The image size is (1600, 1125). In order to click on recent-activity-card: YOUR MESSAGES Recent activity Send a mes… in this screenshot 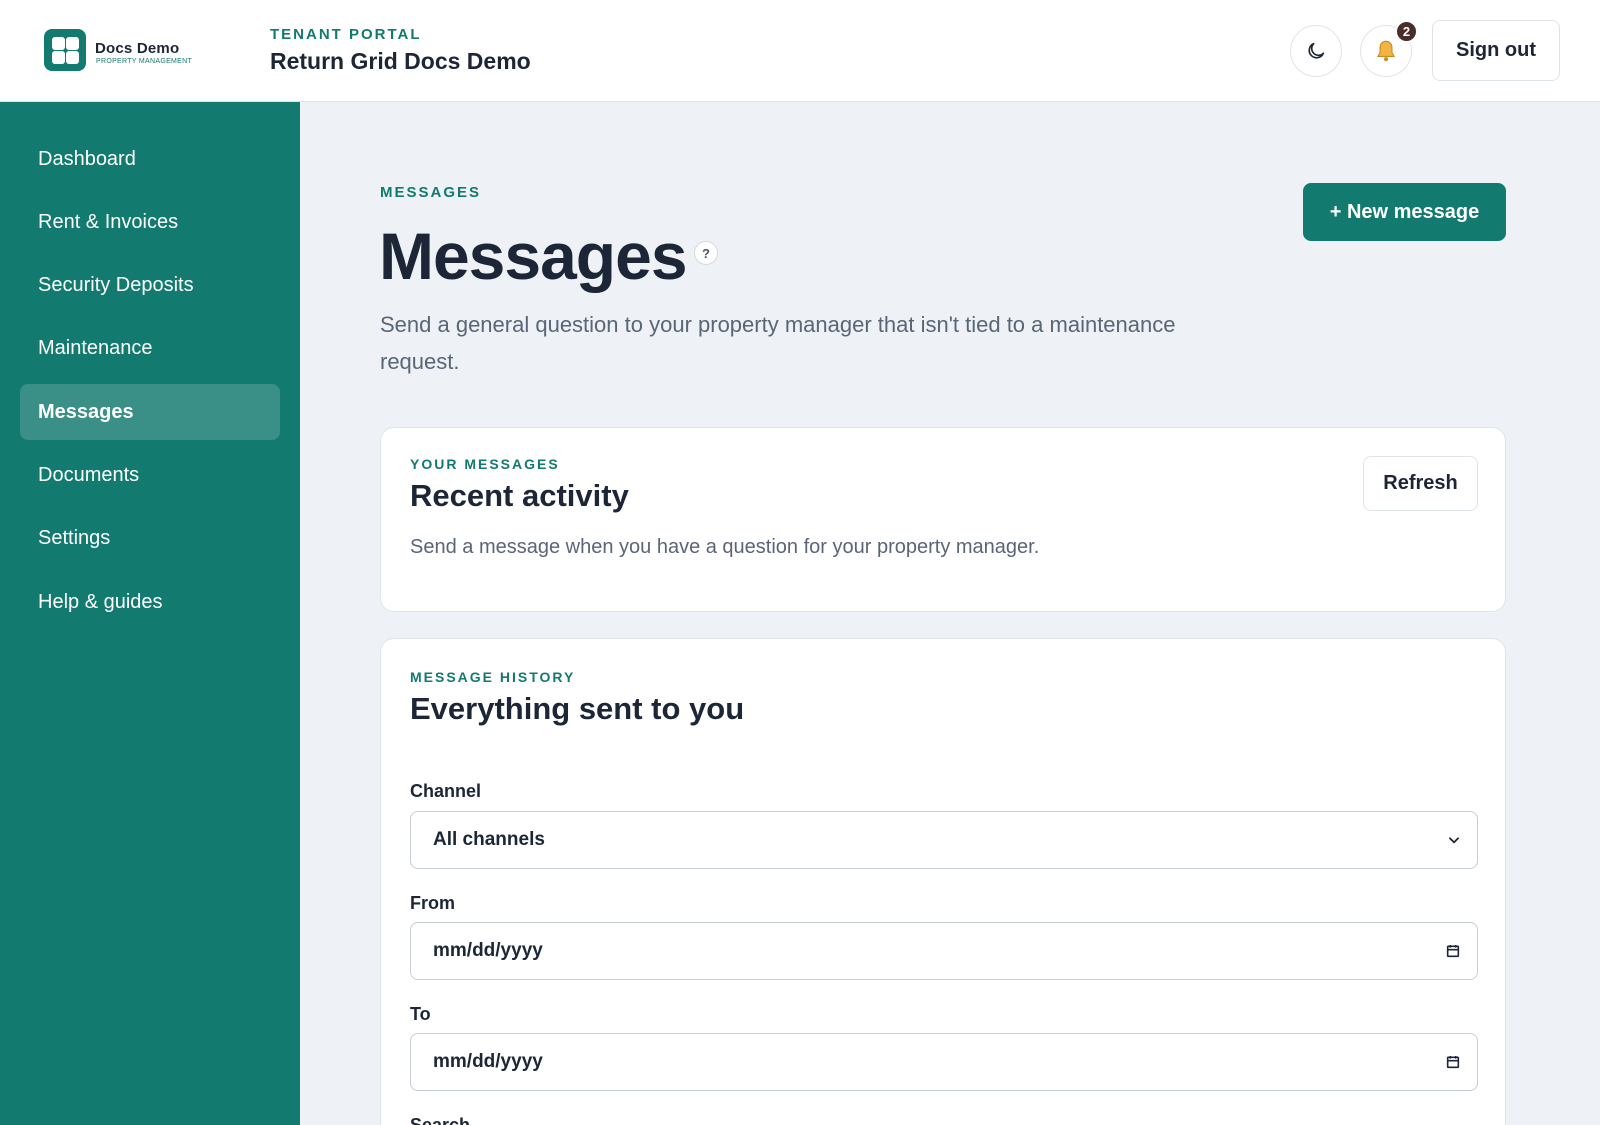, I will do `click(943, 519)`.